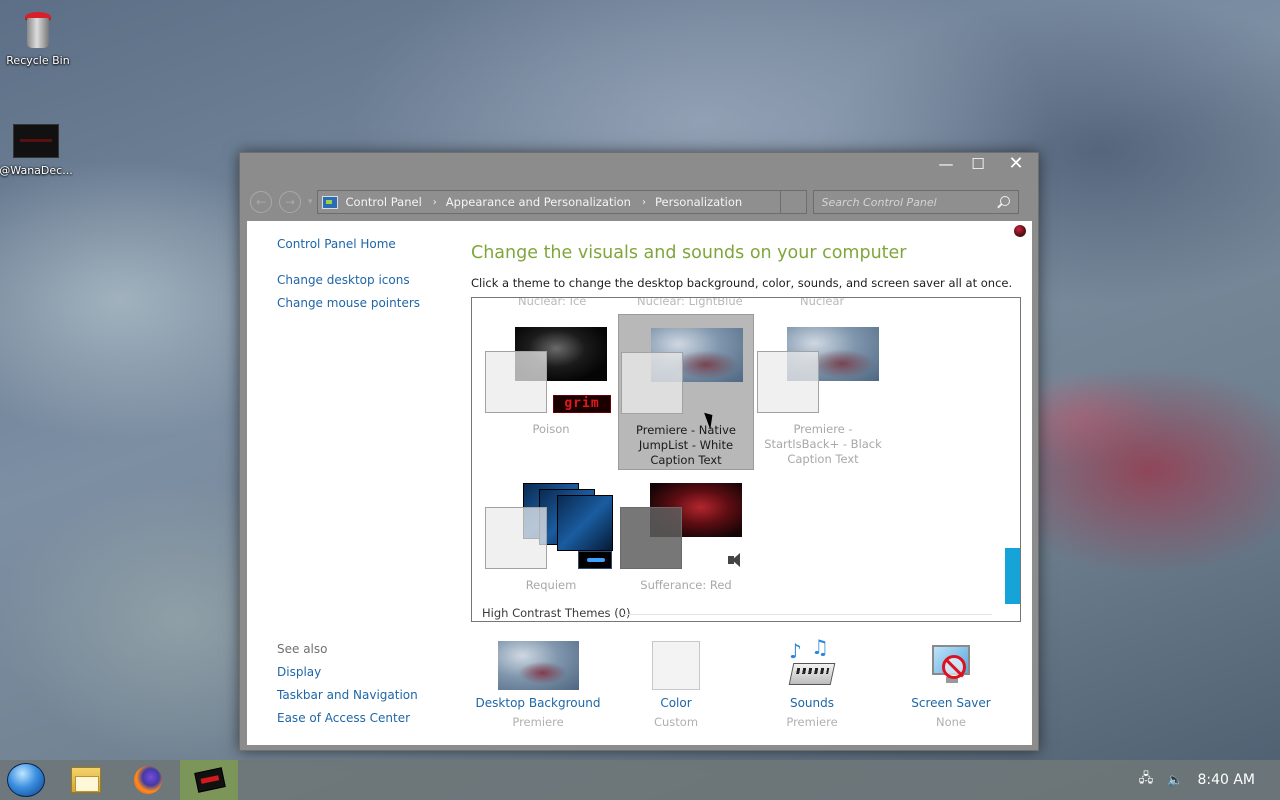 This screenshot has width=1280, height=800. I want to click on change-desktop-icons-link: Change desktop icons, so click(343, 280).